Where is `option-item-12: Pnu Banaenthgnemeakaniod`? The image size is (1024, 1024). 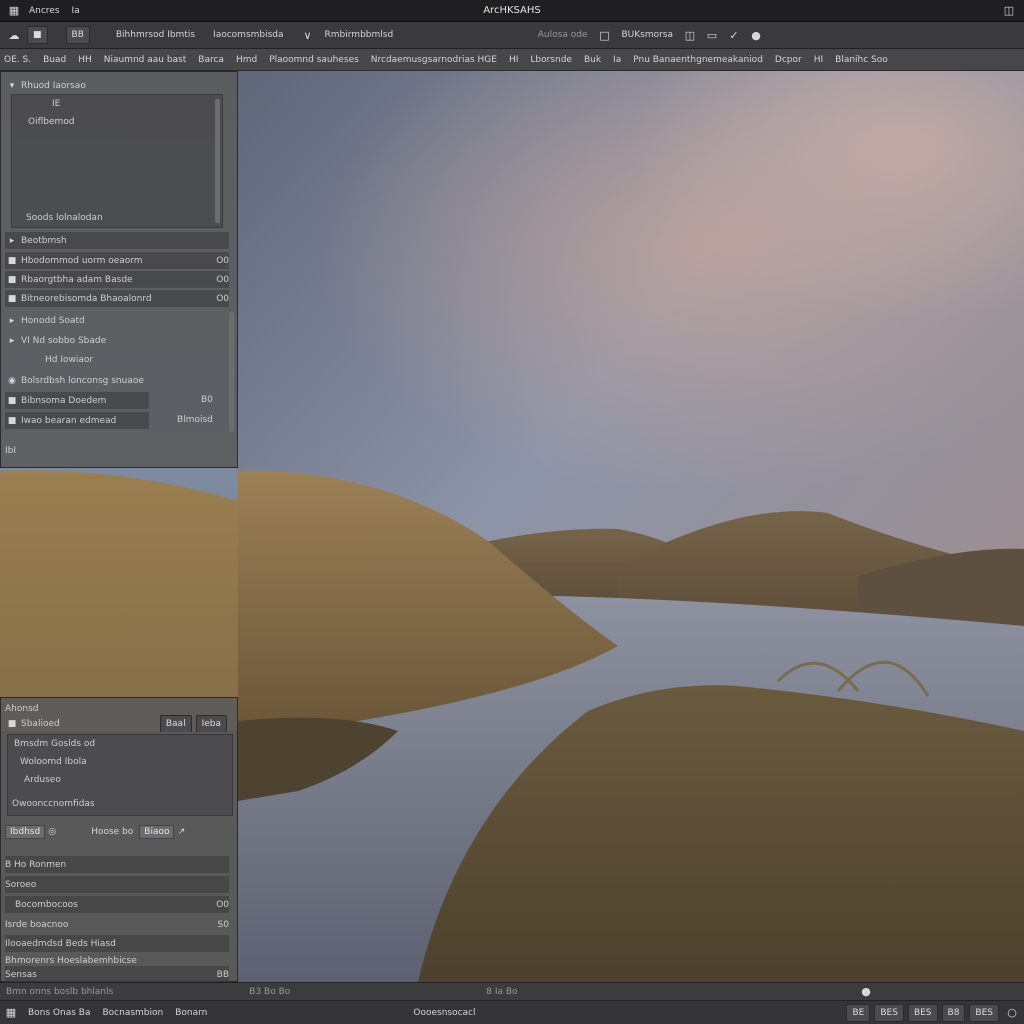
option-item-12: Pnu Banaenthgnemeakaniod is located at coordinates (698, 60).